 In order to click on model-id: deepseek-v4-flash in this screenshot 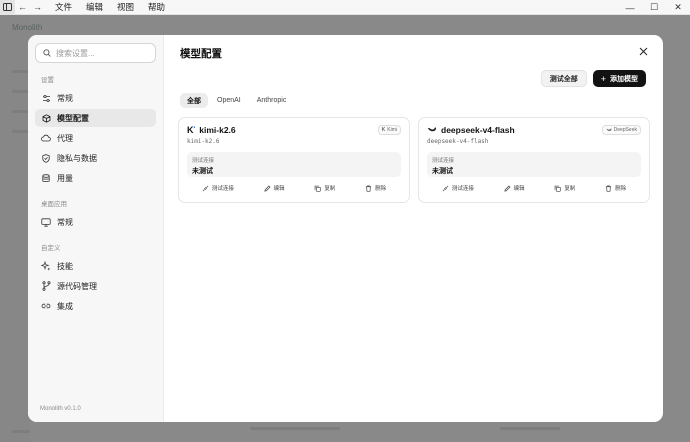, I will do `click(458, 141)`.